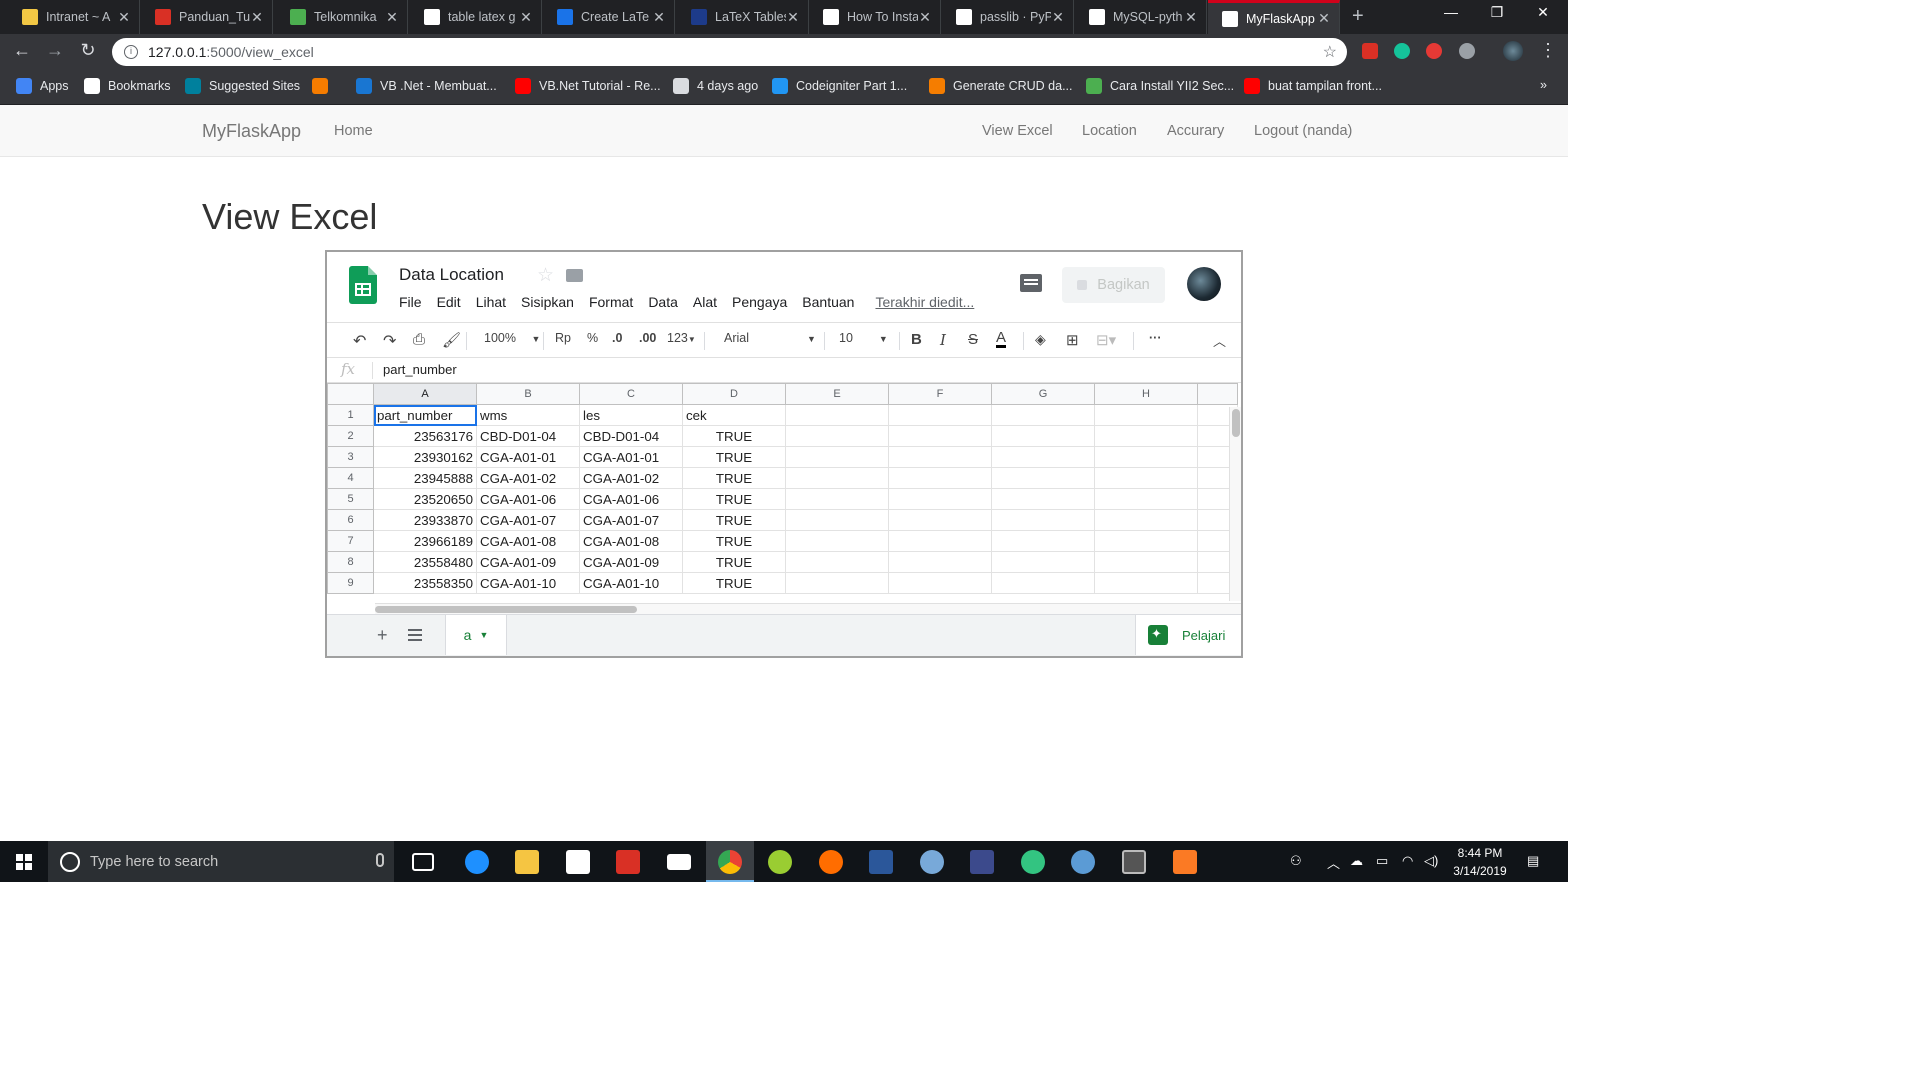  Describe the element at coordinates (1113, 285) in the screenshot. I see `share-button: Bagikan` at that location.